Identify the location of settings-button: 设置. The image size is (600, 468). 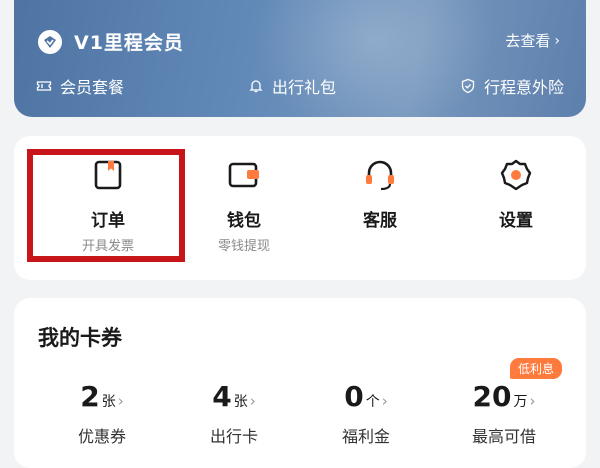
(516, 194).